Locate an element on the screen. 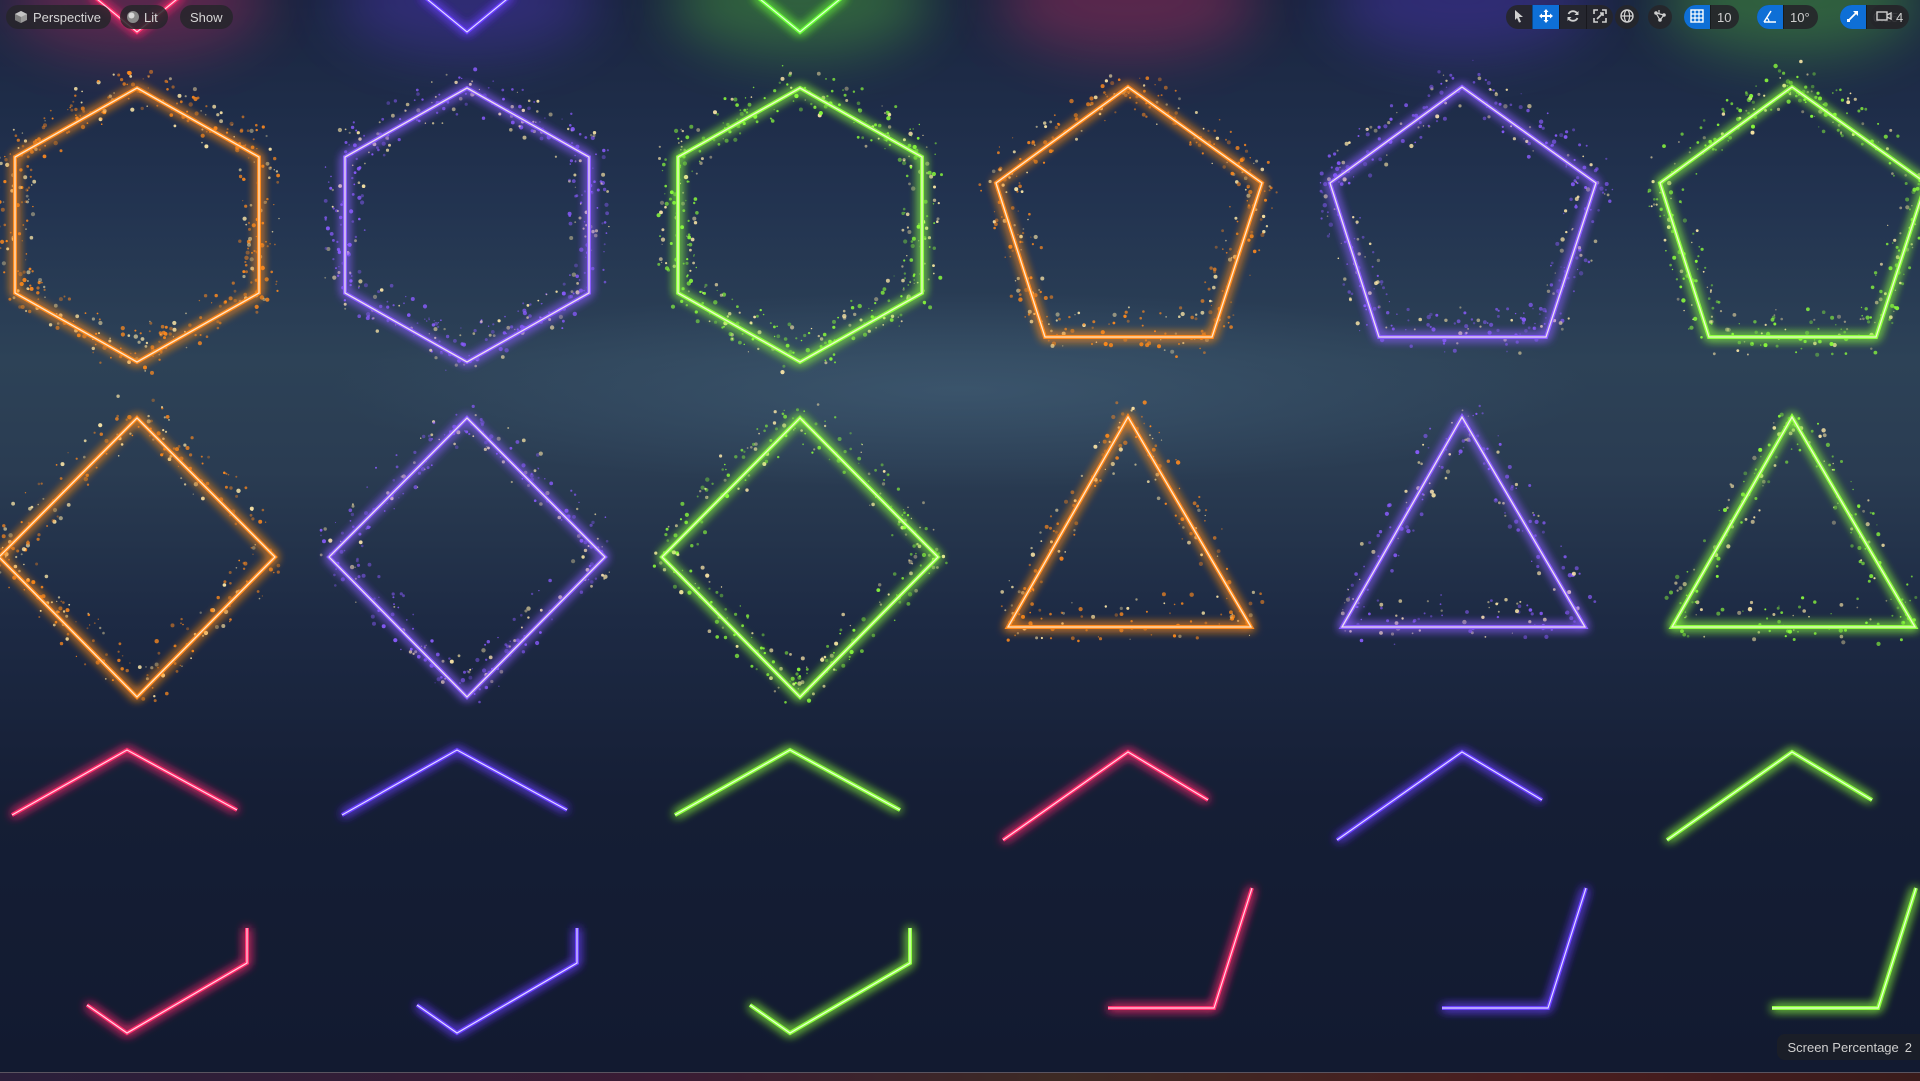 Image resolution: width=1920 pixels, height=1081 pixels. move-tool-button is located at coordinates (1545, 17).